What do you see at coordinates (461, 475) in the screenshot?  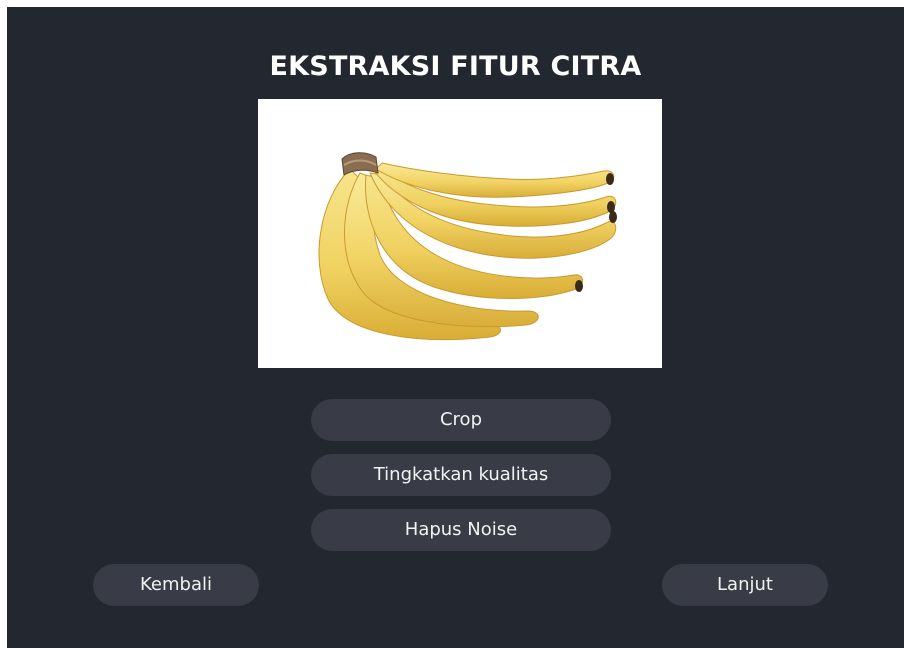 I see `enhance-quality-button: Tingkatkan kualitas` at bounding box center [461, 475].